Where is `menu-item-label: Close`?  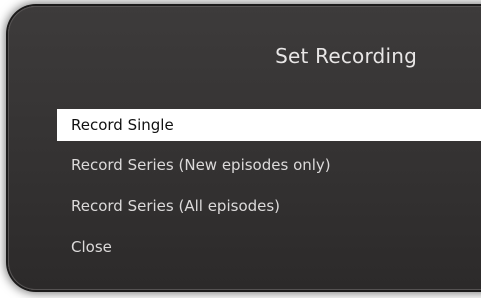
menu-item-label: Close is located at coordinates (91, 247).